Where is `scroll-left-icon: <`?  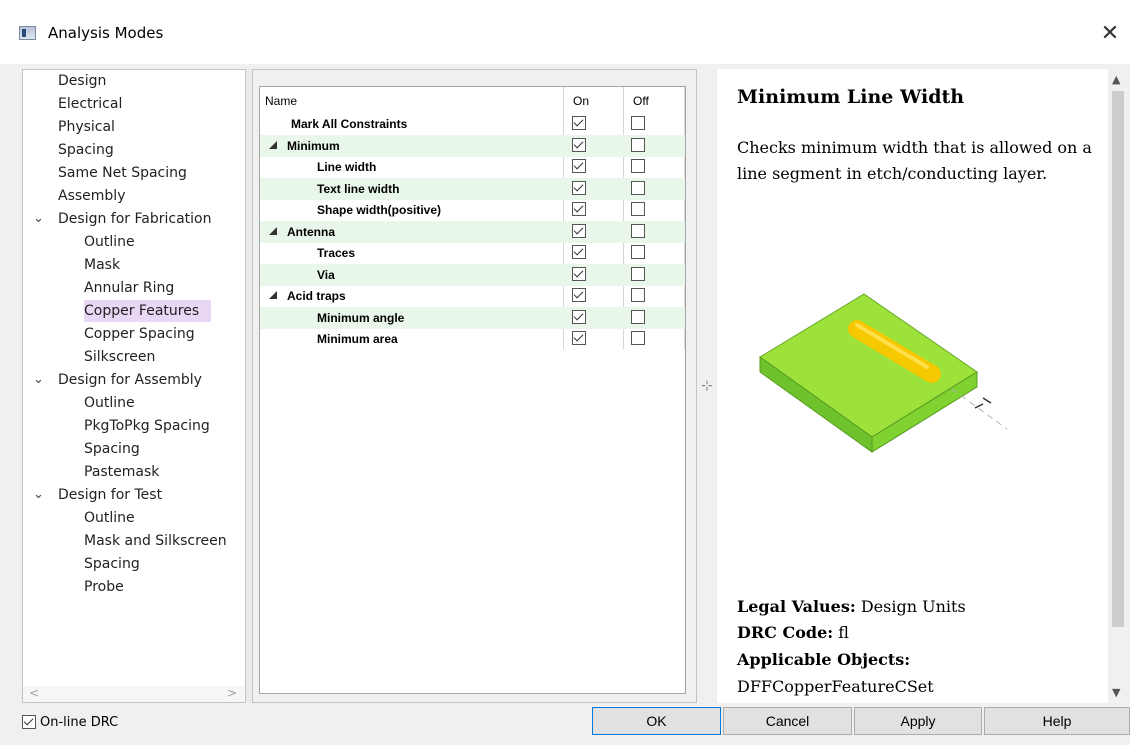 scroll-left-icon: < is located at coordinates (34, 693).